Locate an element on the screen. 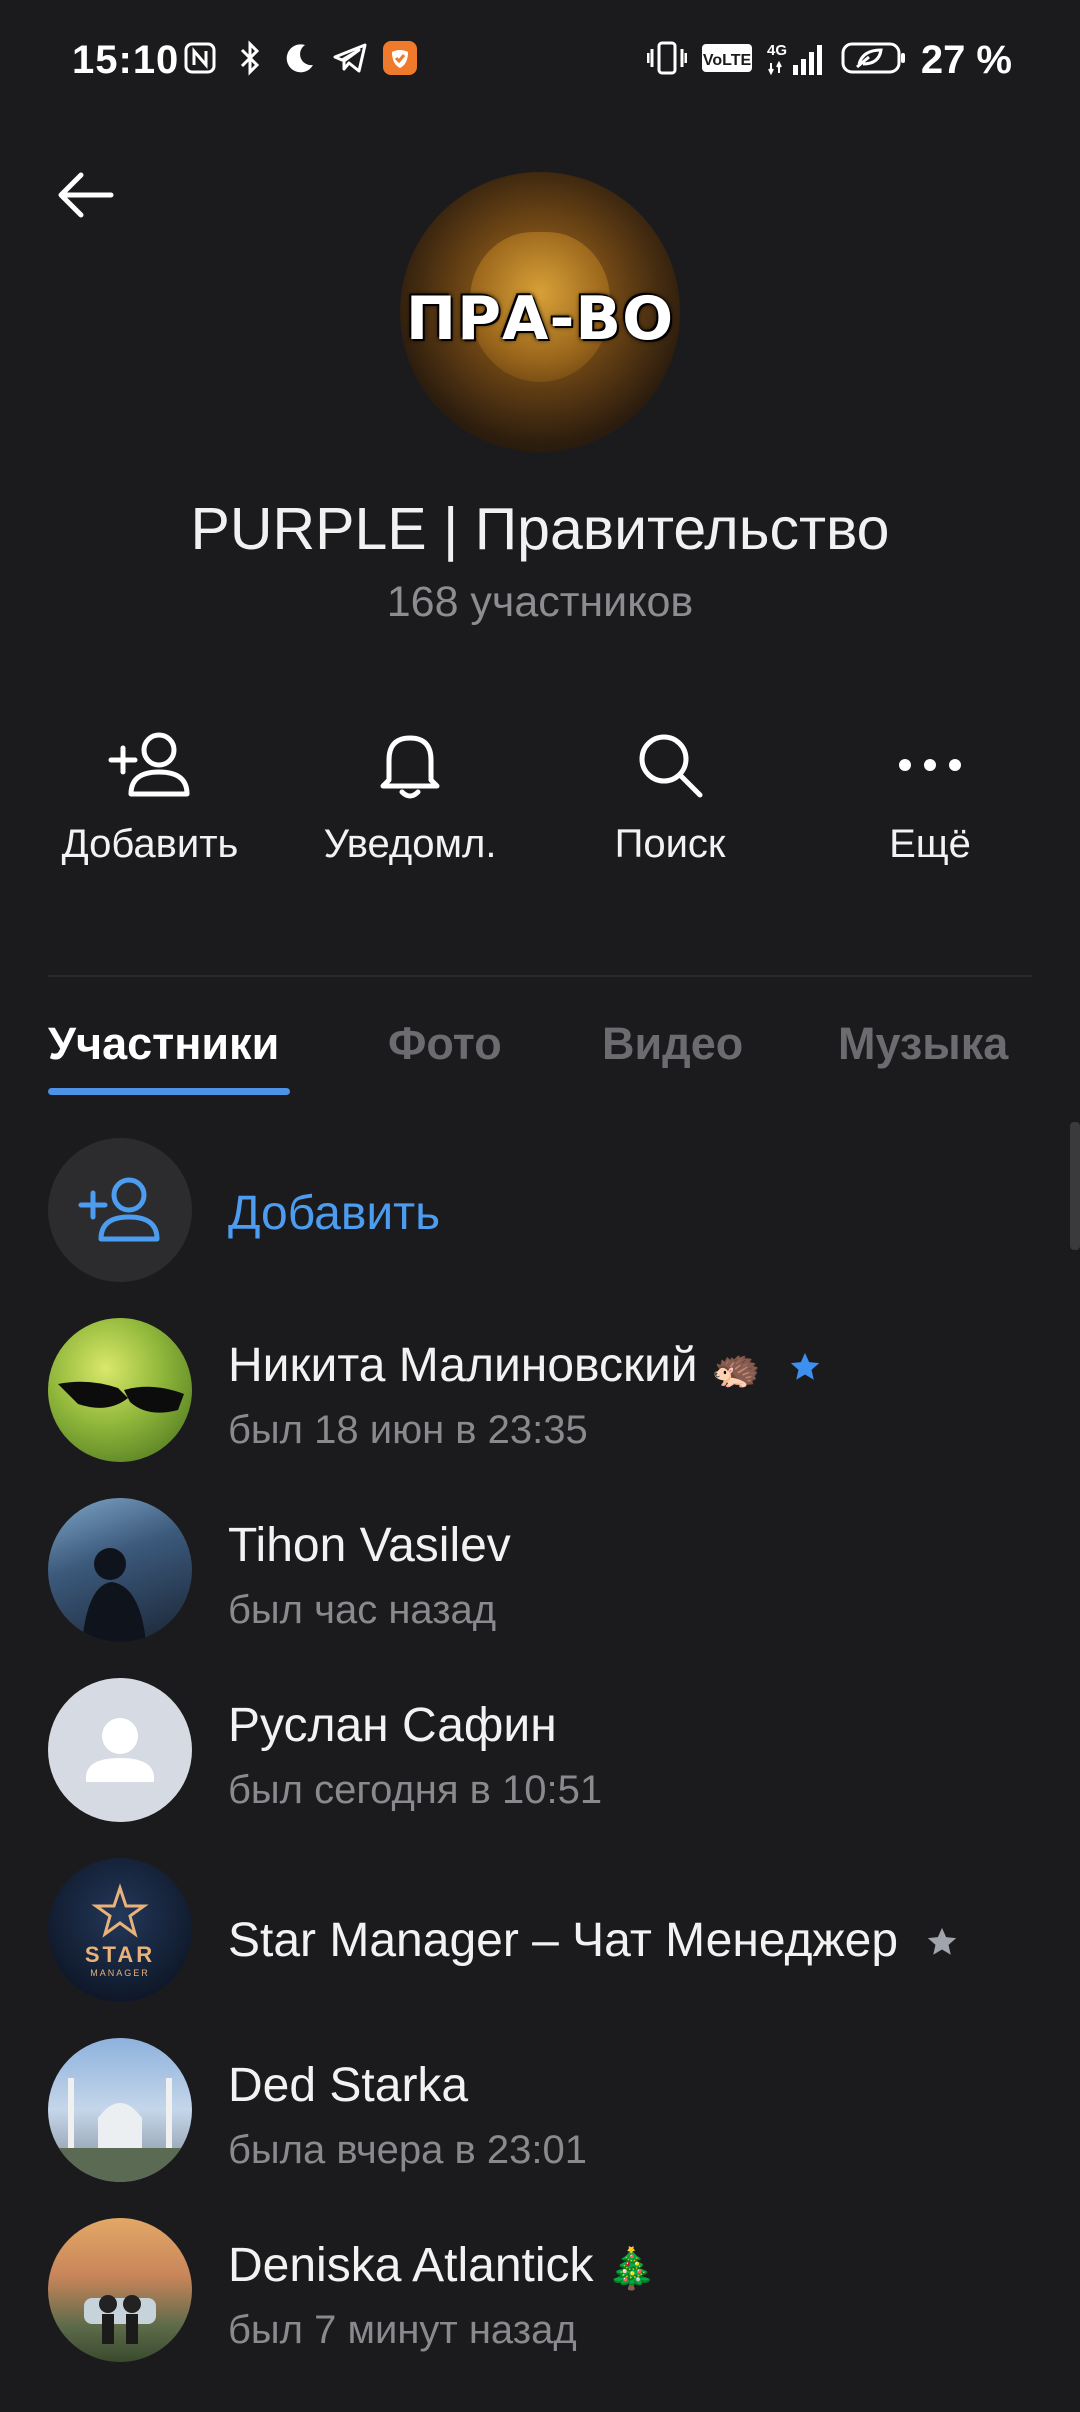  list-item: Ded Starka была вчера в 23:01 is located at coordinates (540, 2128).